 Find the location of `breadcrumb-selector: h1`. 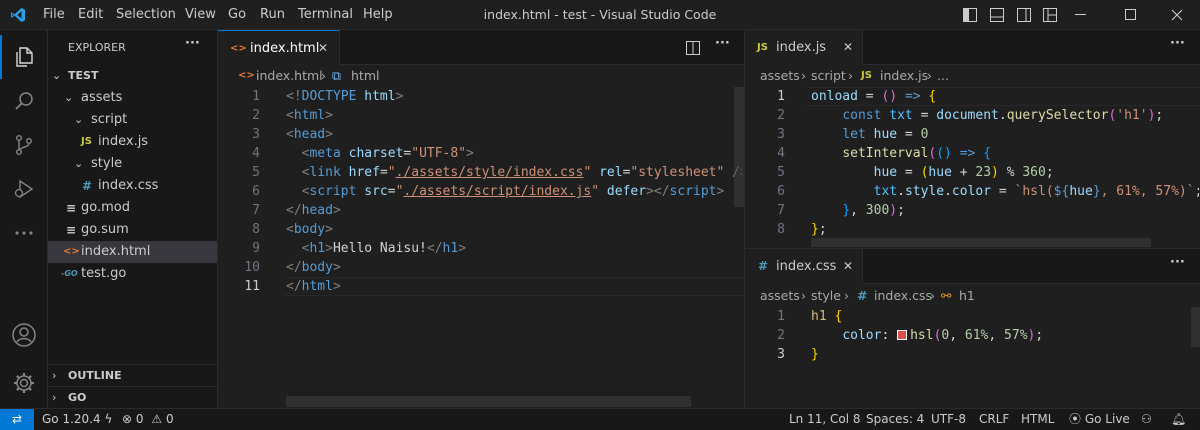

breadcrumb-selector: h1 is located at coordinates (967, 296).